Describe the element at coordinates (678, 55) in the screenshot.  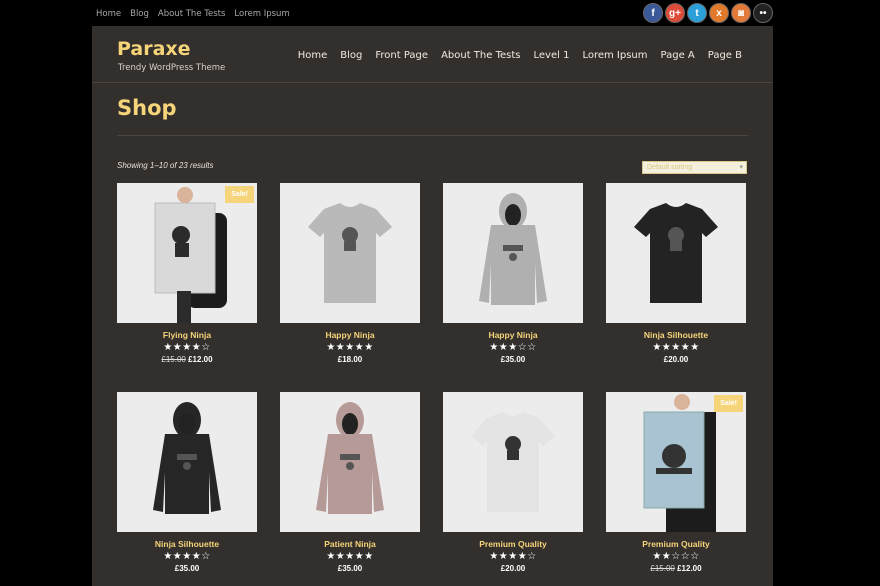
I see `nav-page-a: Page A` at that location.